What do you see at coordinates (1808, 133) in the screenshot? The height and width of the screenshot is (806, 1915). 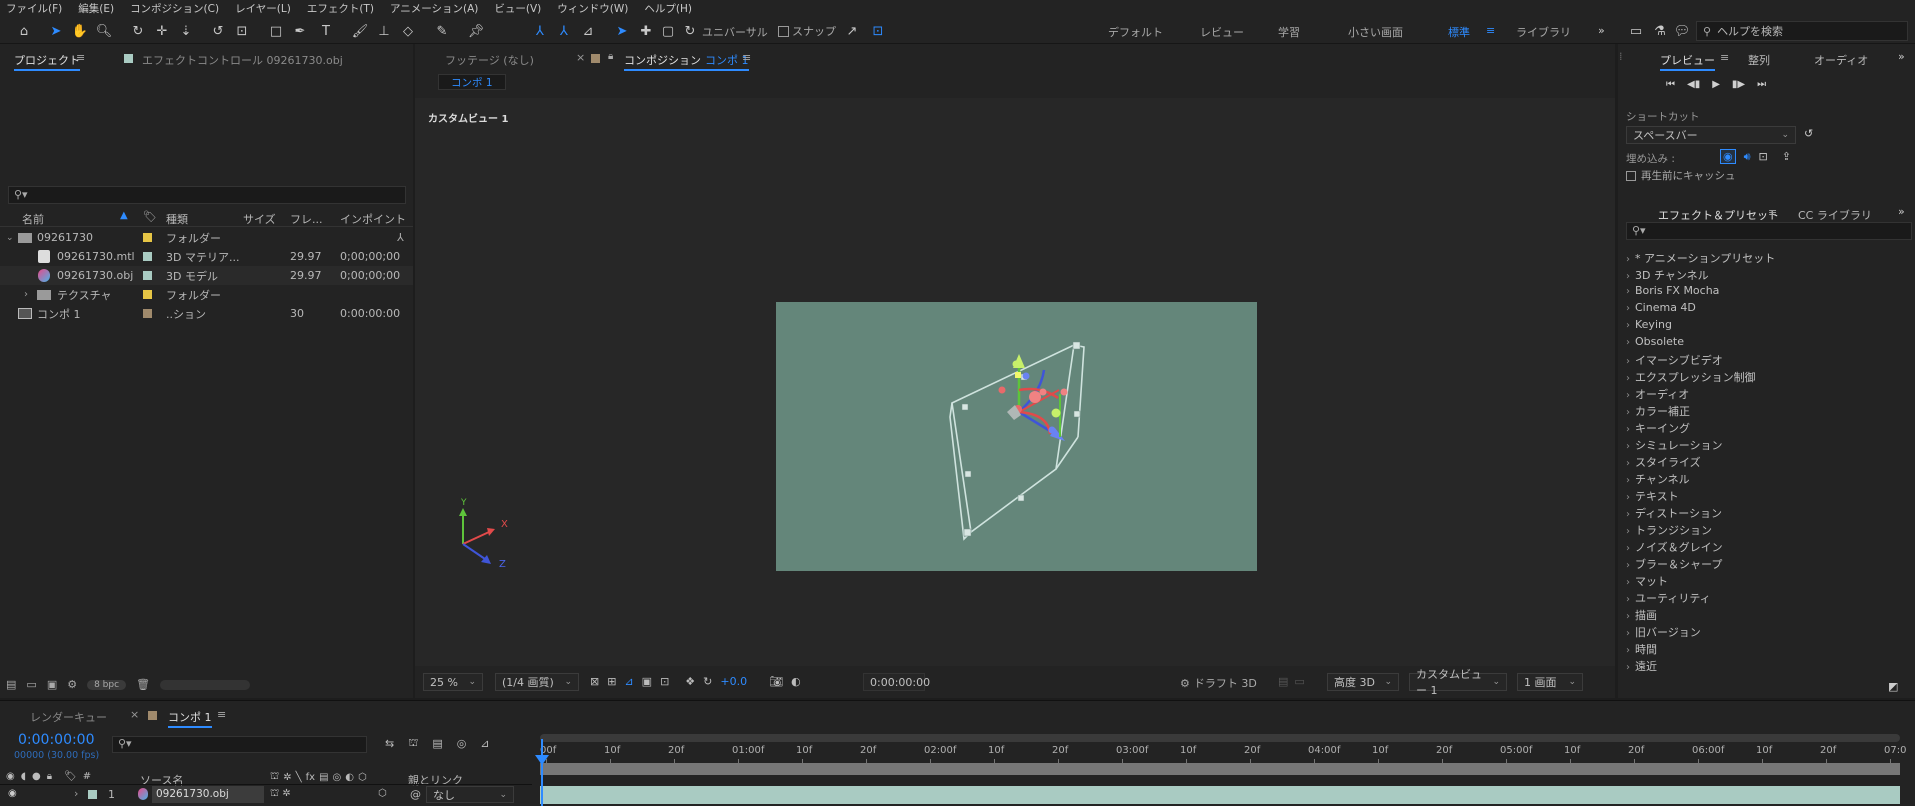 I see `reset-icon: ↺` at bounding box center [1808, 133].